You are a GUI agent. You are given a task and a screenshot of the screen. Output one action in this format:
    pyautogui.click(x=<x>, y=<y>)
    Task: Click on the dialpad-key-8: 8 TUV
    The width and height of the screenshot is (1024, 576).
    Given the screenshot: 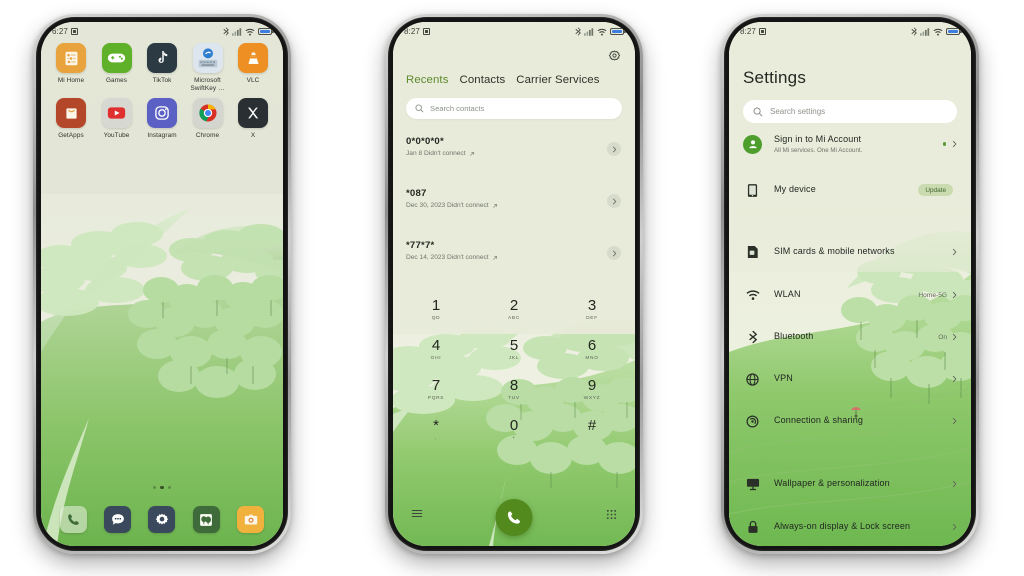 What is the action you would take?
    pyautogui.click(x=514, y=398)
    